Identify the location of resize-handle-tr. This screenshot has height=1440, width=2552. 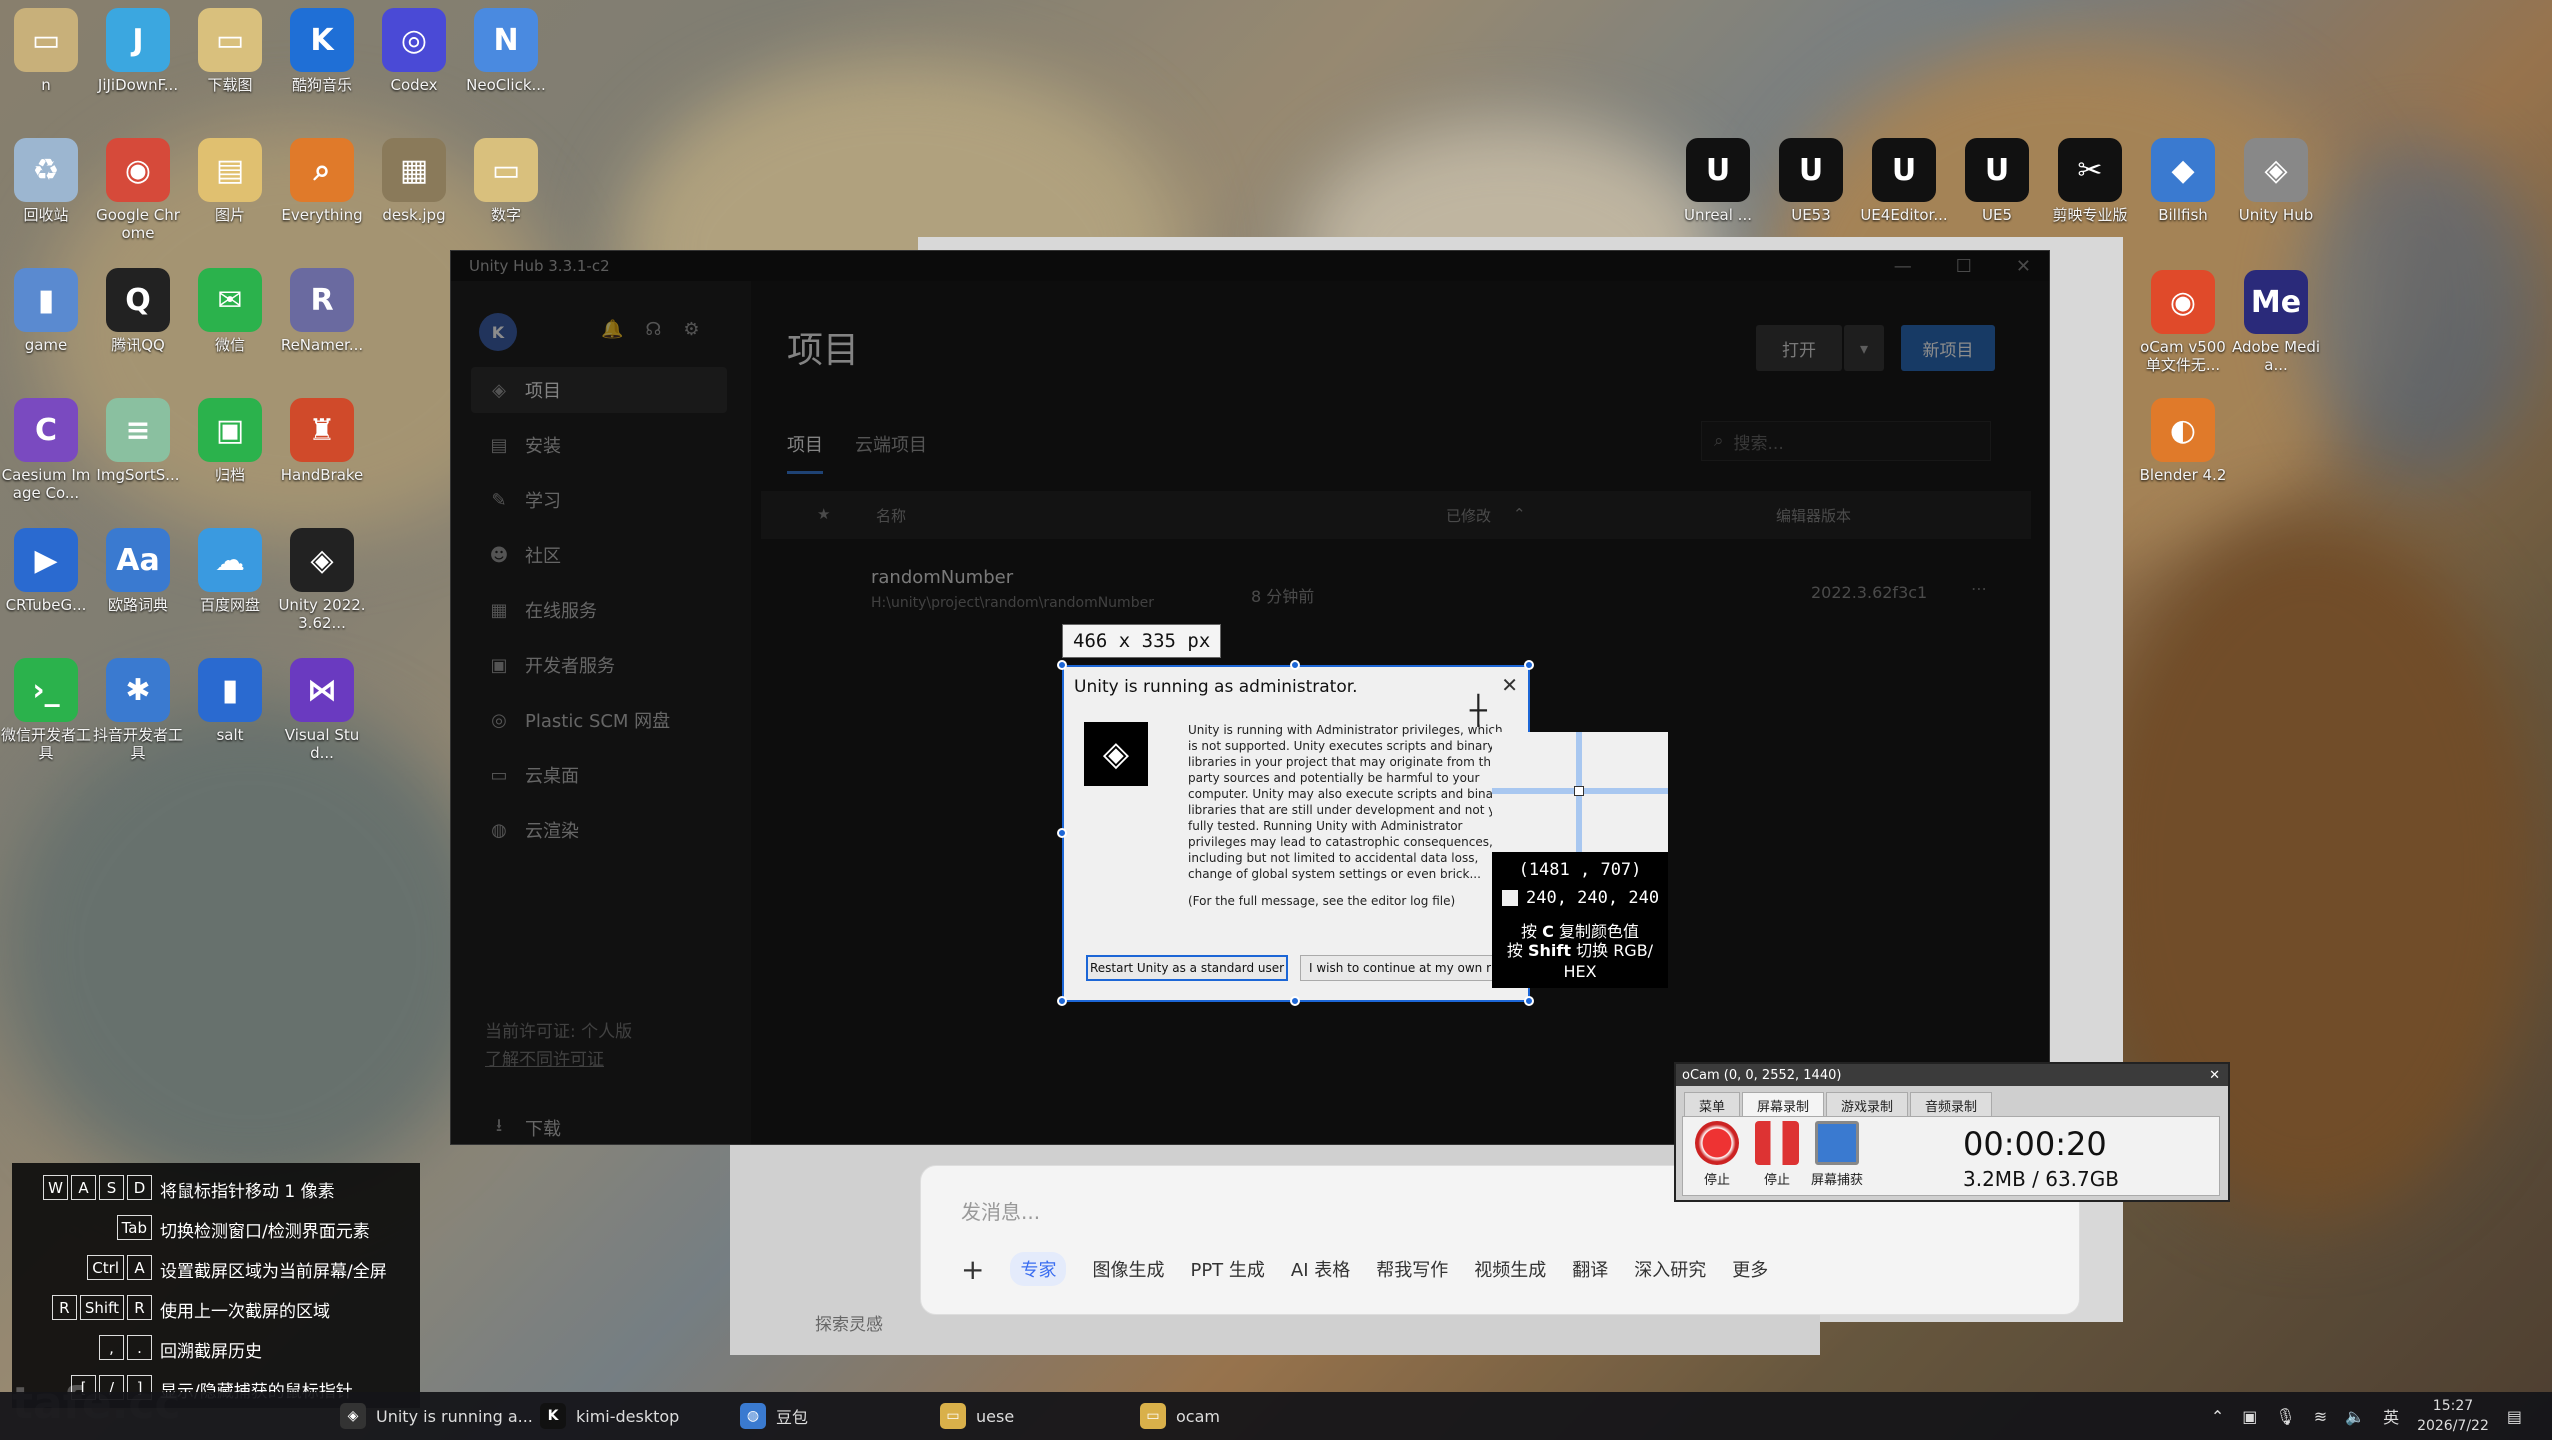
(1529, 665).